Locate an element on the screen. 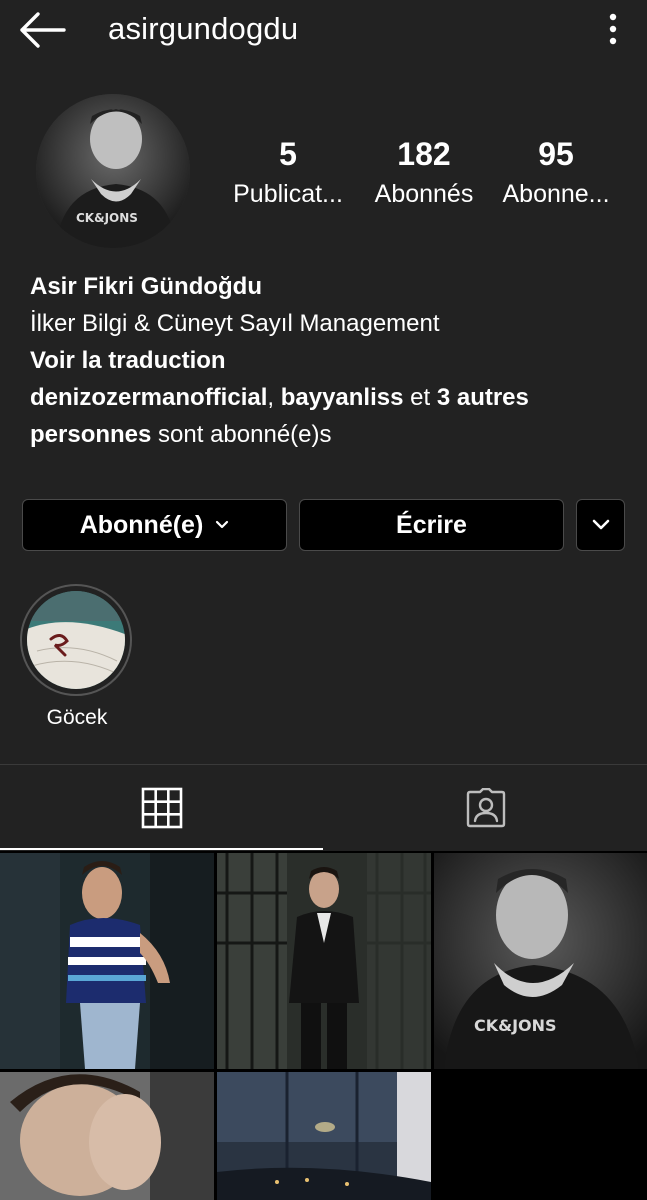 Image resolution: width=647 pixels, height=1200 pixels. highlight-cover-image is located at coordinates (76, 640).